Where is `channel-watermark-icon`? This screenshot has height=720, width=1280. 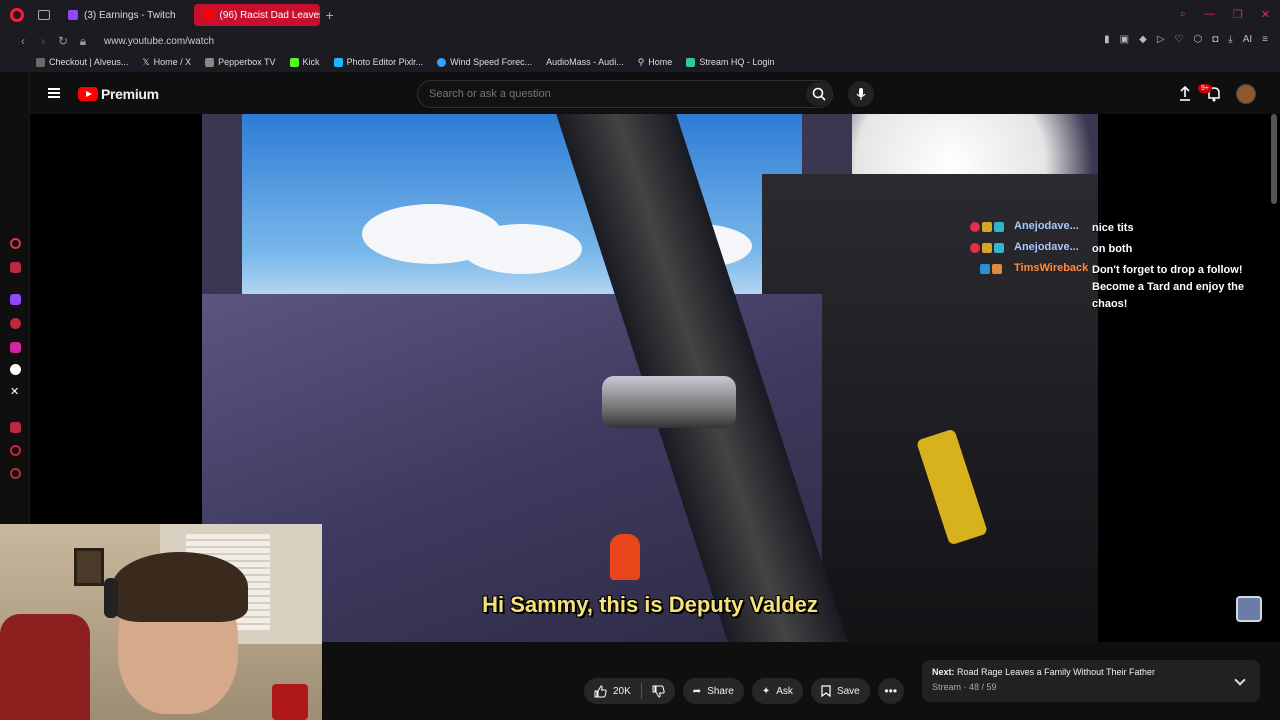 channel-watermark-icon is located at coordinates (1249, 609).